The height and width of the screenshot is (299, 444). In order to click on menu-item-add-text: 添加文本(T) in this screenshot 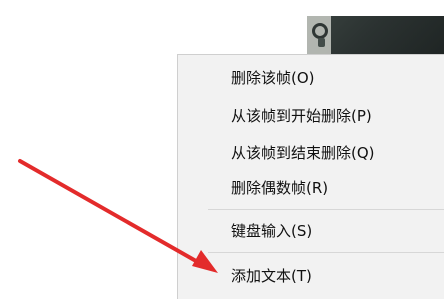, I will do `click(271, 276)`.